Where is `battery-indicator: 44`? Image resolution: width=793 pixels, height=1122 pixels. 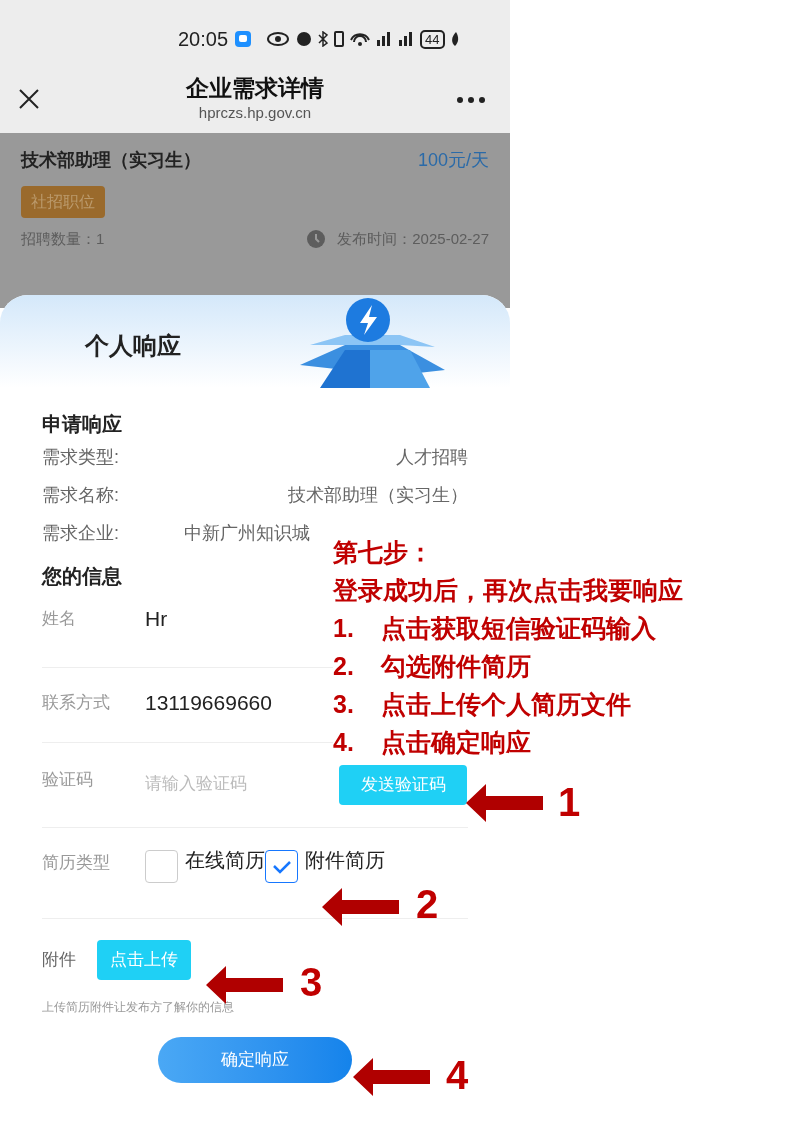
battery-indicator: 44 is located at coordinates (432, 39).